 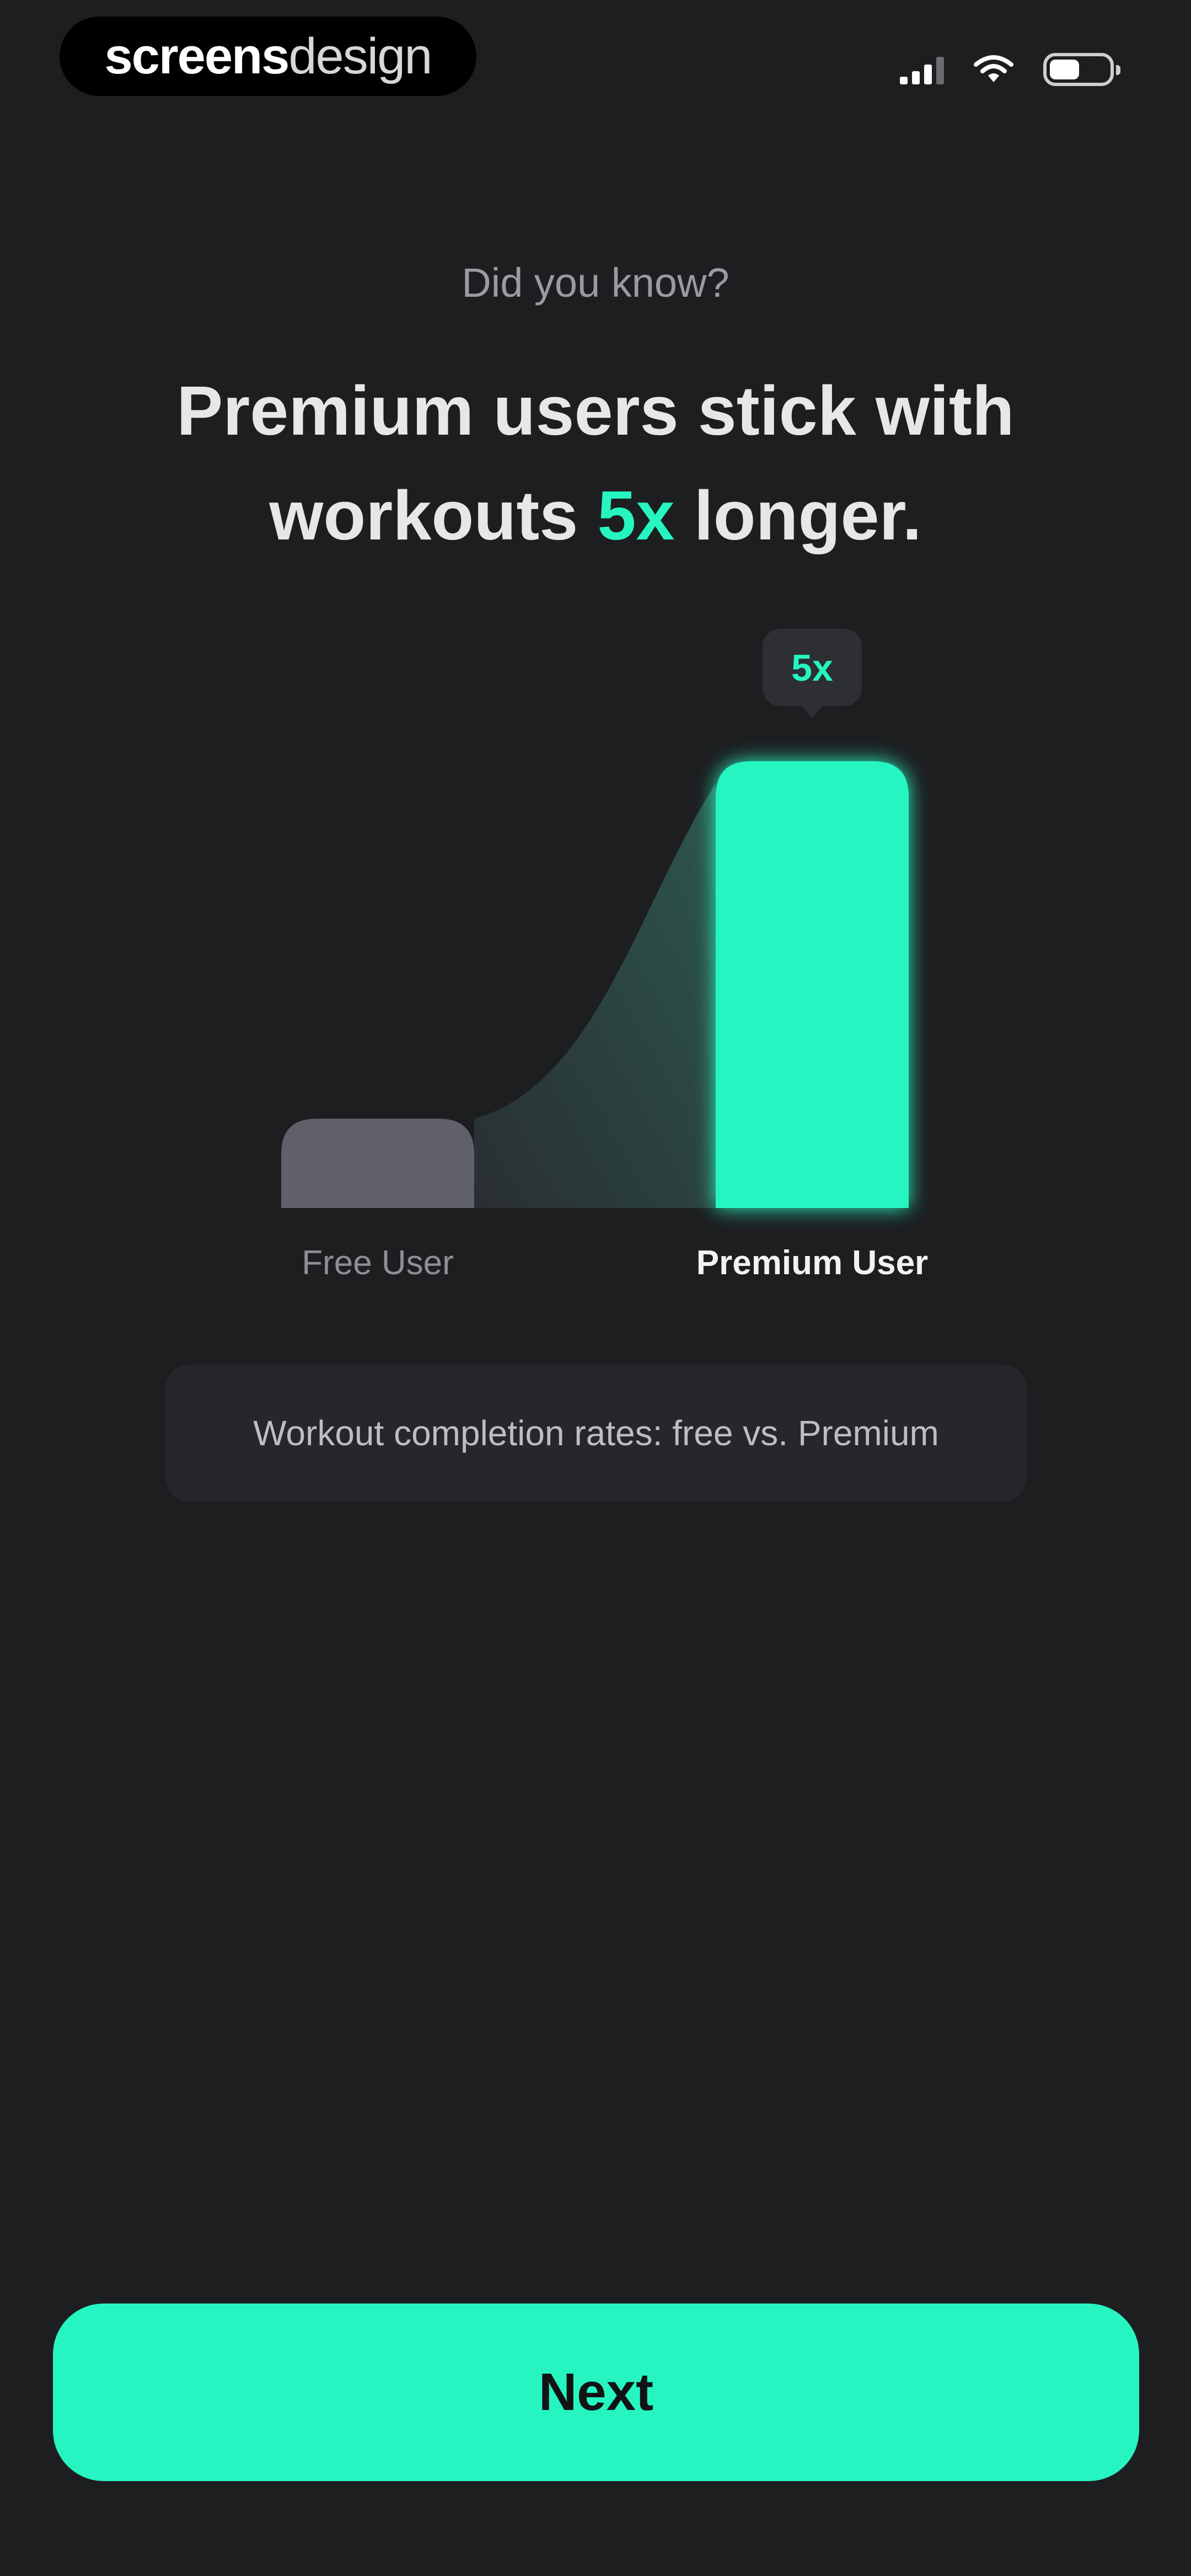 I want to click on category-label: Free User, so click(x=378, y=1263).